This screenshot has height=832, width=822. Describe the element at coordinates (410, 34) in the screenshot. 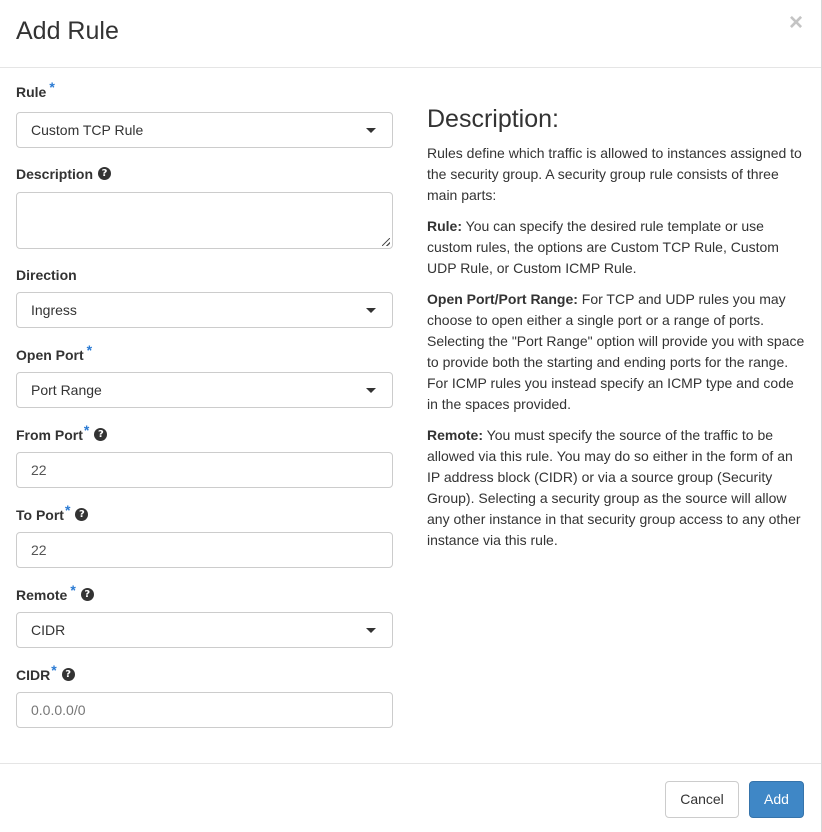

I see `modal-header: Add Rule ×` at that location.